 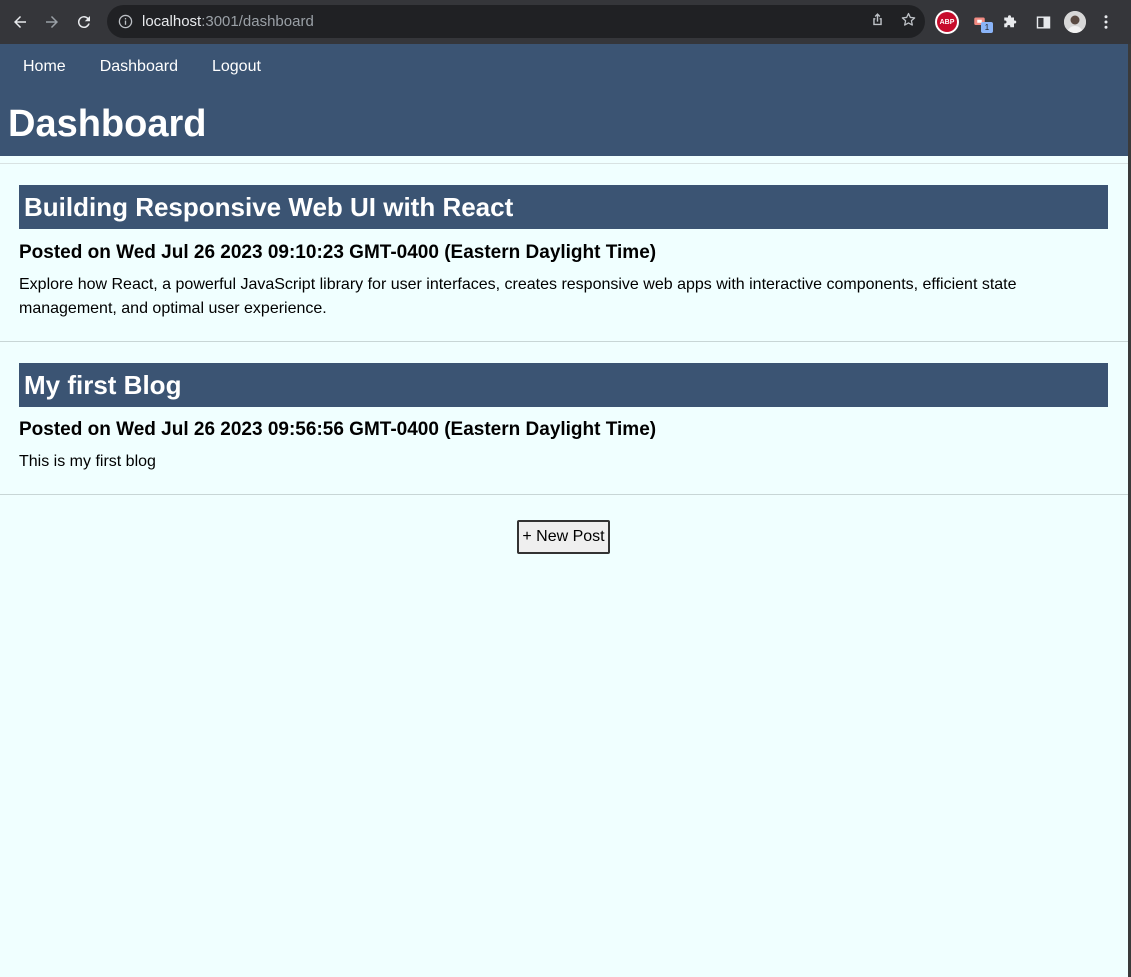 I want to click on address-bar: localhost:3001/dashboard, so click(x=516, y=21).